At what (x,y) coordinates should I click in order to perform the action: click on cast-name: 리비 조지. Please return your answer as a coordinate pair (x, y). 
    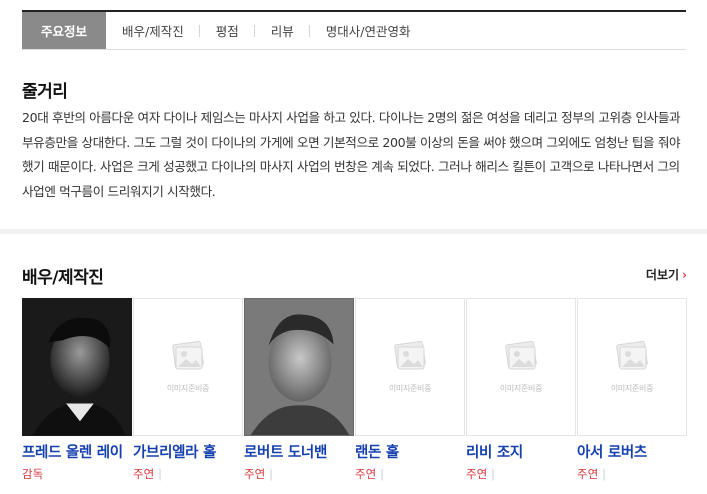
    Looking at the image, I should click on (521, 451).